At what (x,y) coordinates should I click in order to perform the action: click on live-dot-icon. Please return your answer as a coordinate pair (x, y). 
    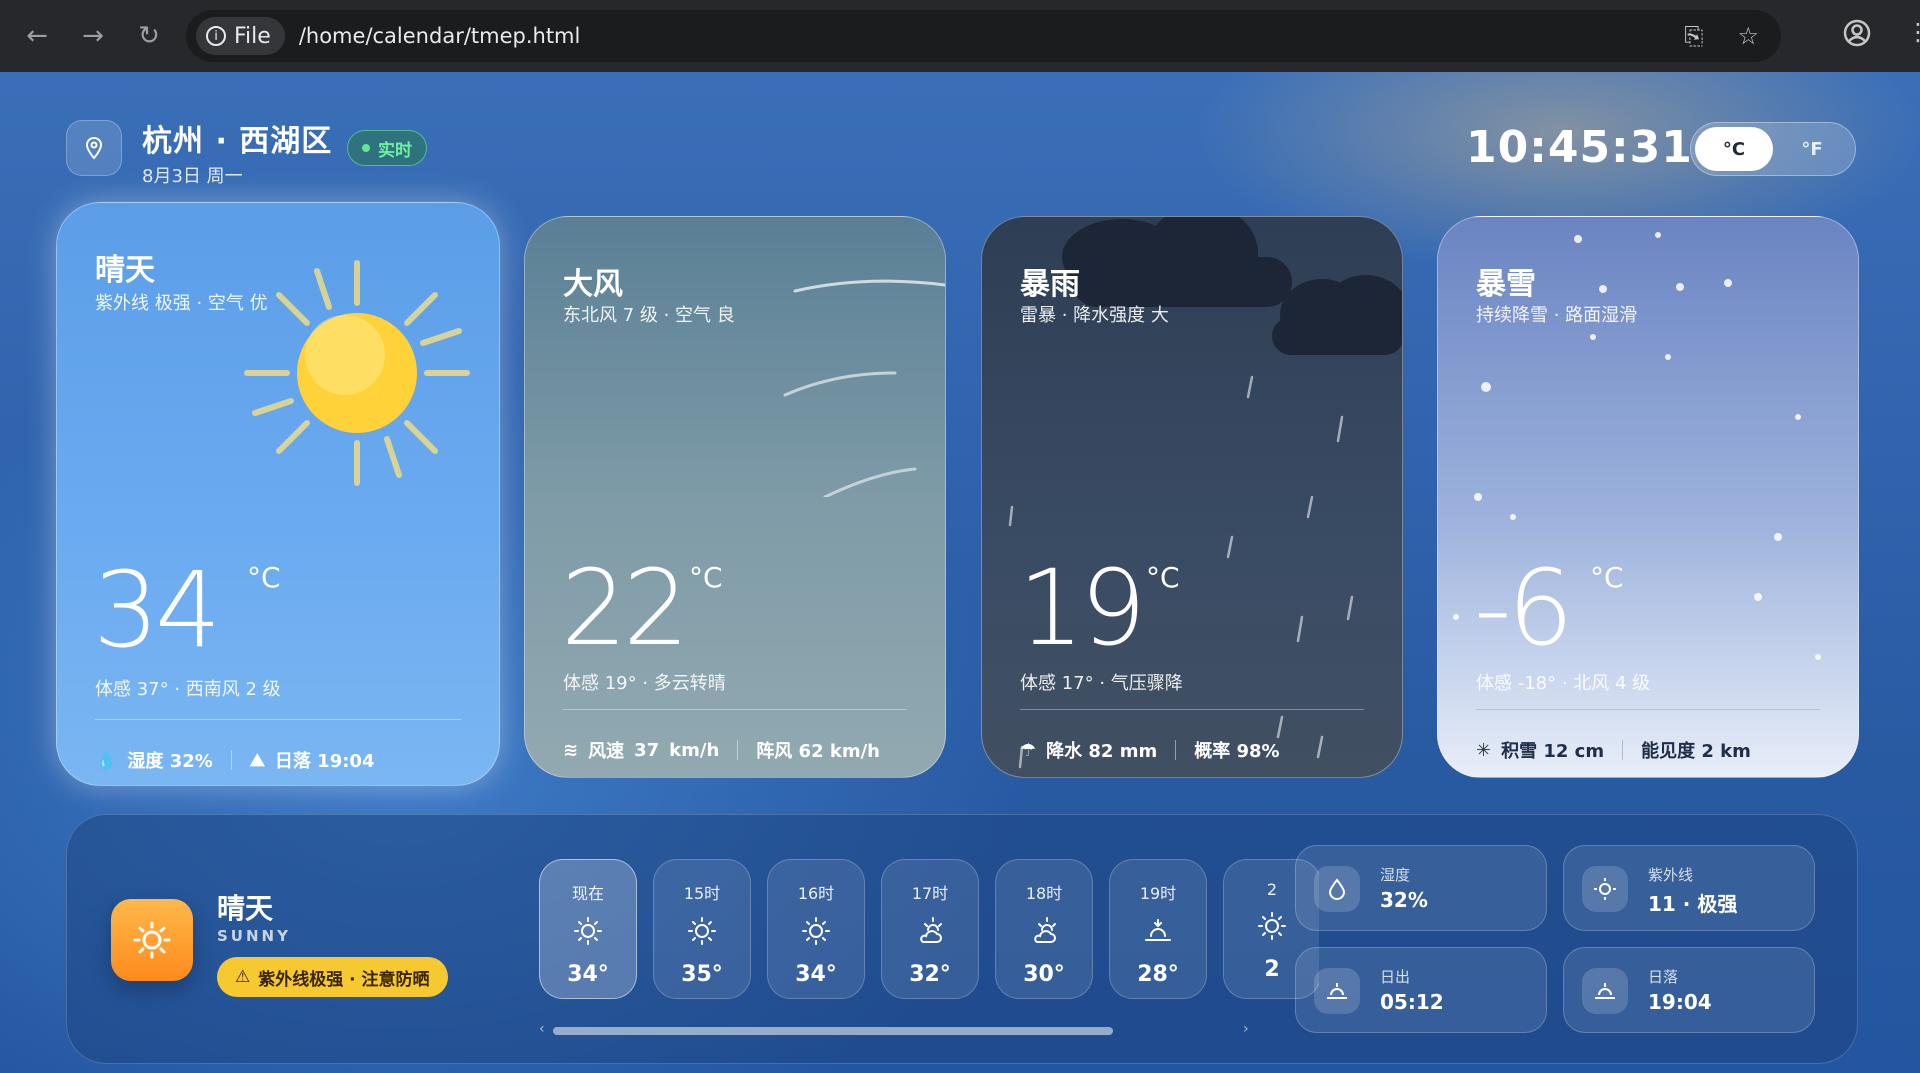
    Looking at the image, I should click on (366, 148).